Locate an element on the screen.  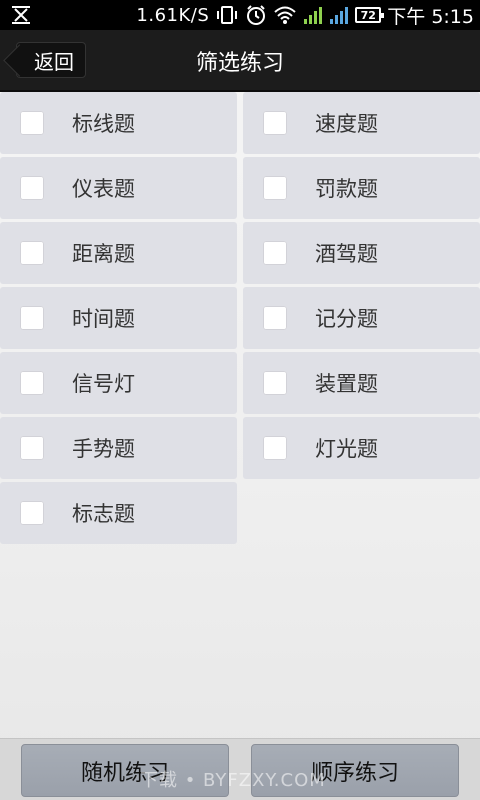
network-speed: 1.61K/S is located at coordinates (173, 15).